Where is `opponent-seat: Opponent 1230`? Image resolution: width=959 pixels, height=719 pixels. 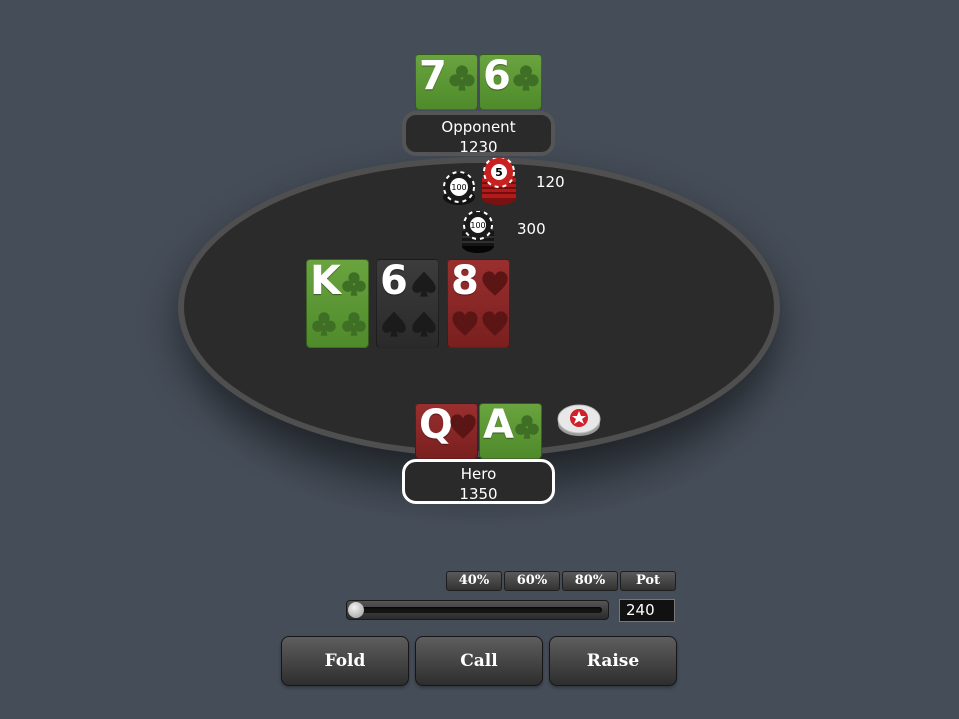 opponent-seat: Opponent 1230 is located at coordinates (478, 133).